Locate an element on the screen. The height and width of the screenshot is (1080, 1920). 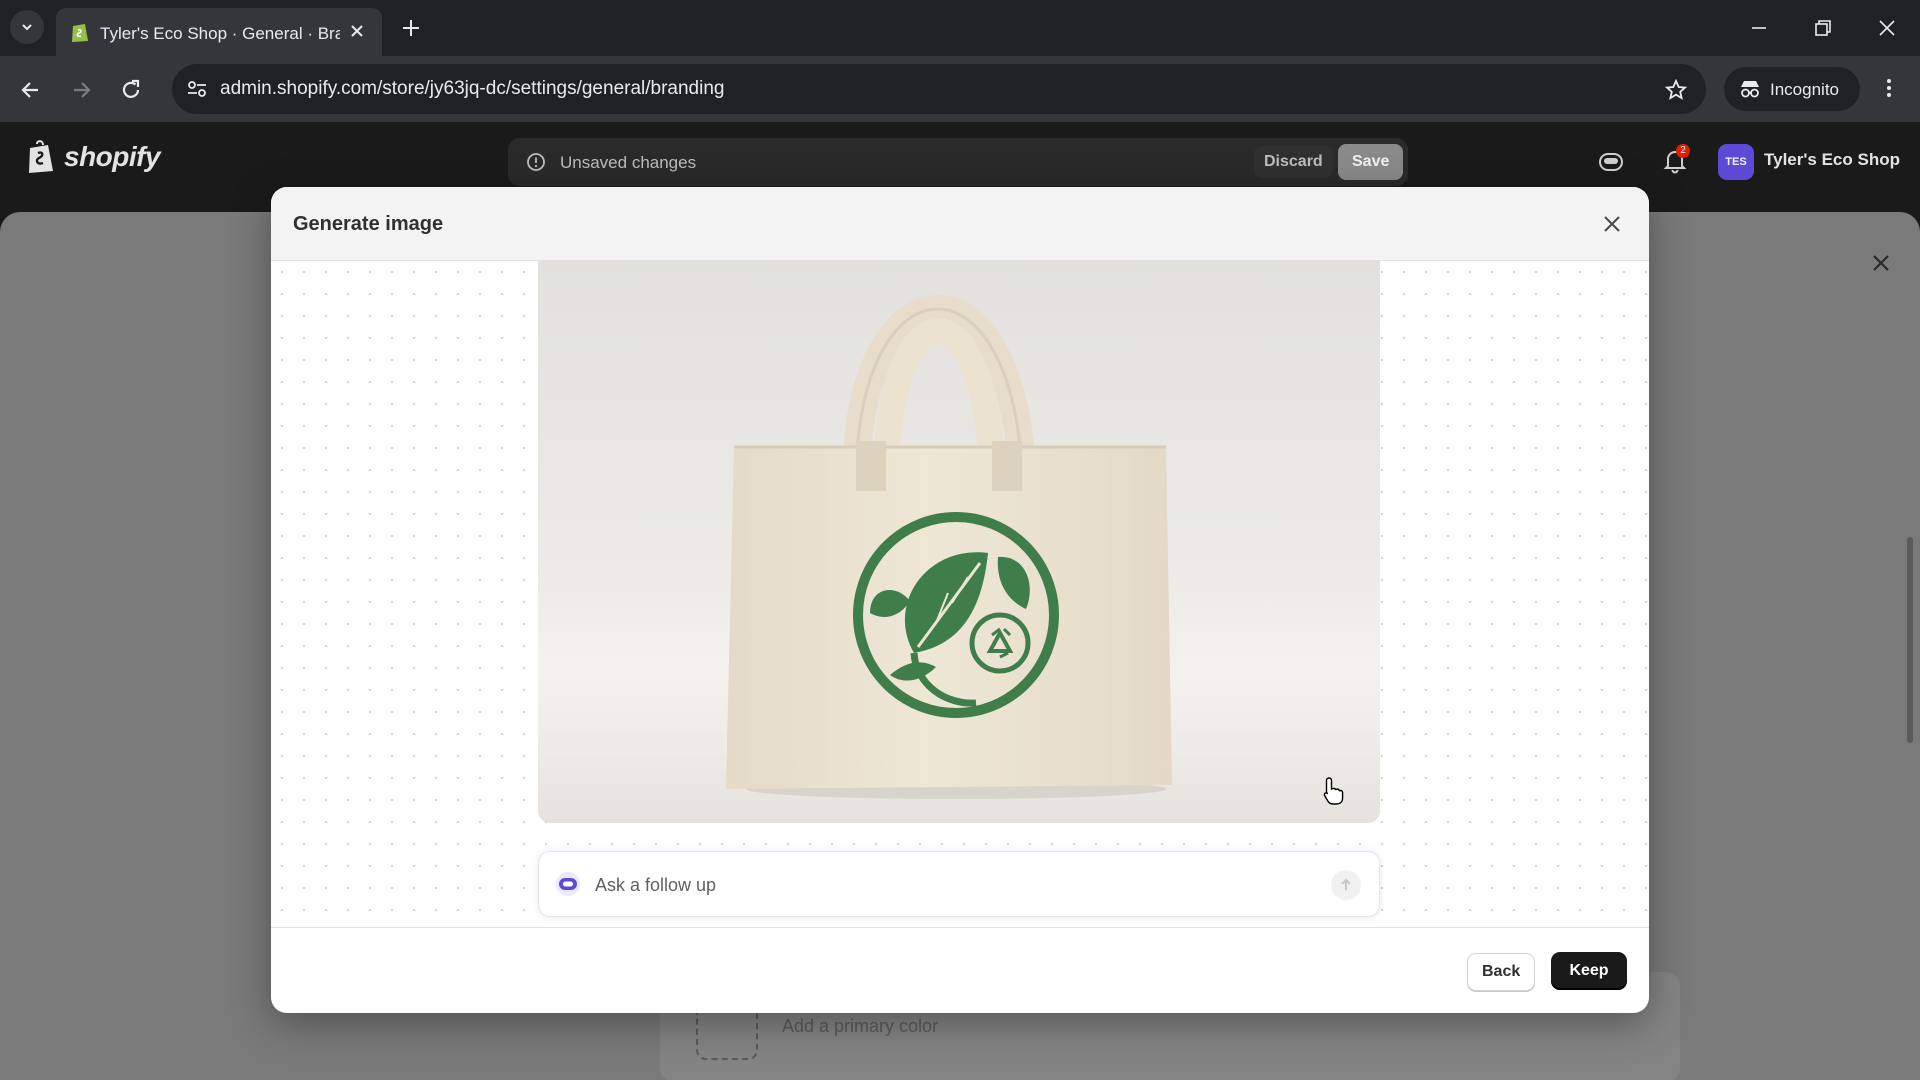
alert-circle-icon is located at coordinates (536, 162).